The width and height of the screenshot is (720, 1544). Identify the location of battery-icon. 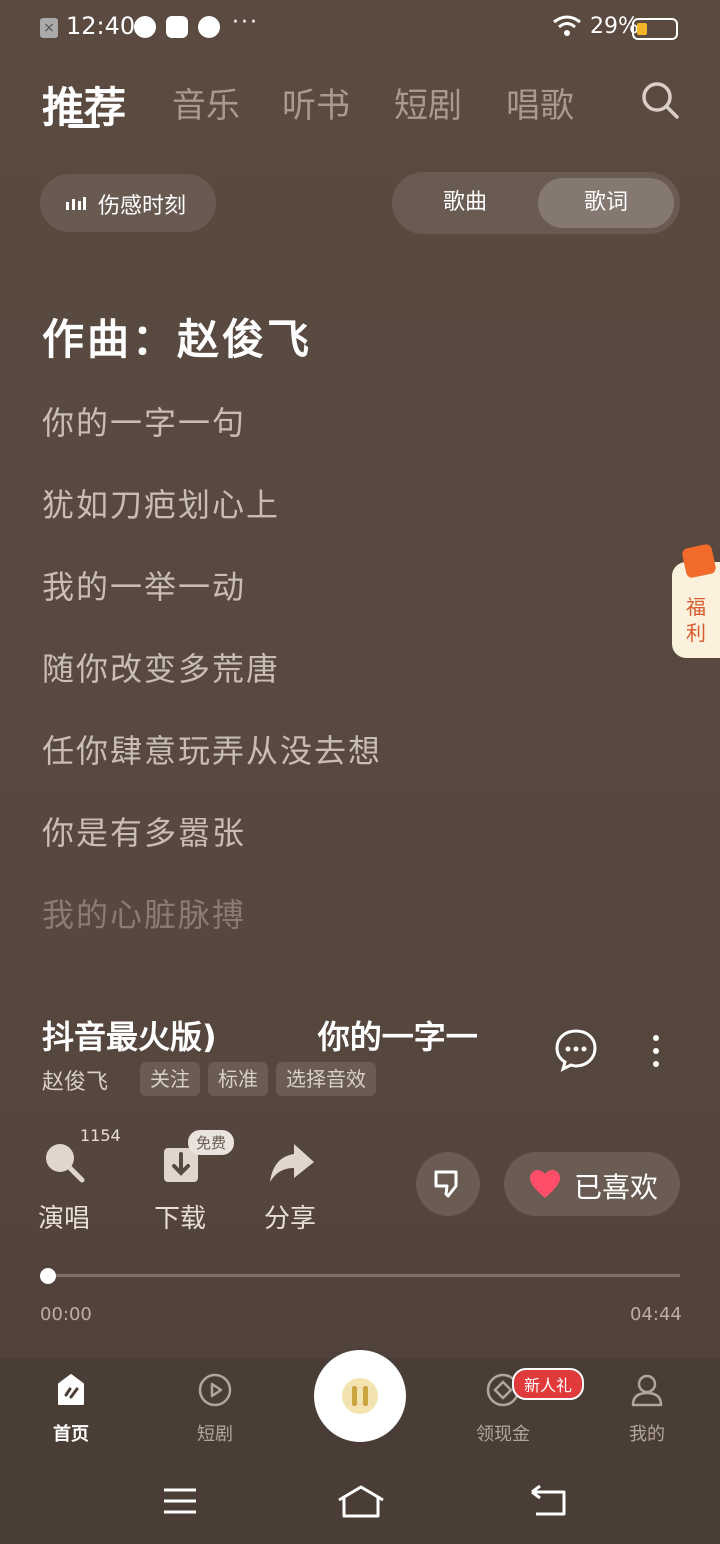
(655, 29).